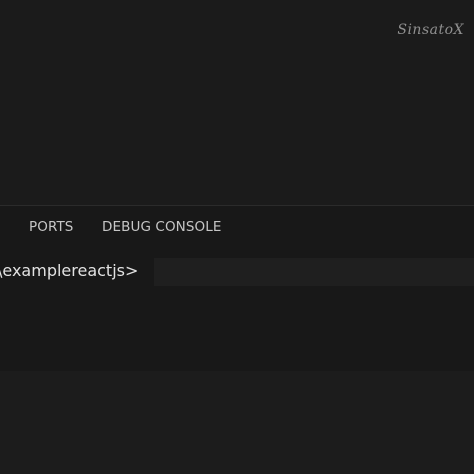 This screenshot has height=474, width=474. I want to click on tab-debug-console: DEBUG CONSOLE, so click(162, 227).